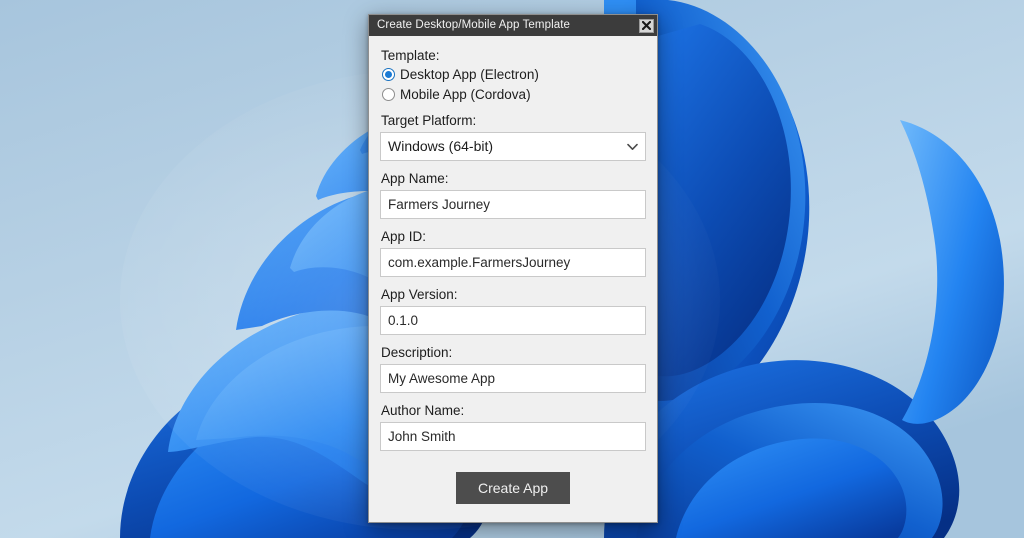 This screenshot has width=1024, height=538. Describe the element at coordinates (513, 436) in the screenshot. I see `author-name-input` at that location.